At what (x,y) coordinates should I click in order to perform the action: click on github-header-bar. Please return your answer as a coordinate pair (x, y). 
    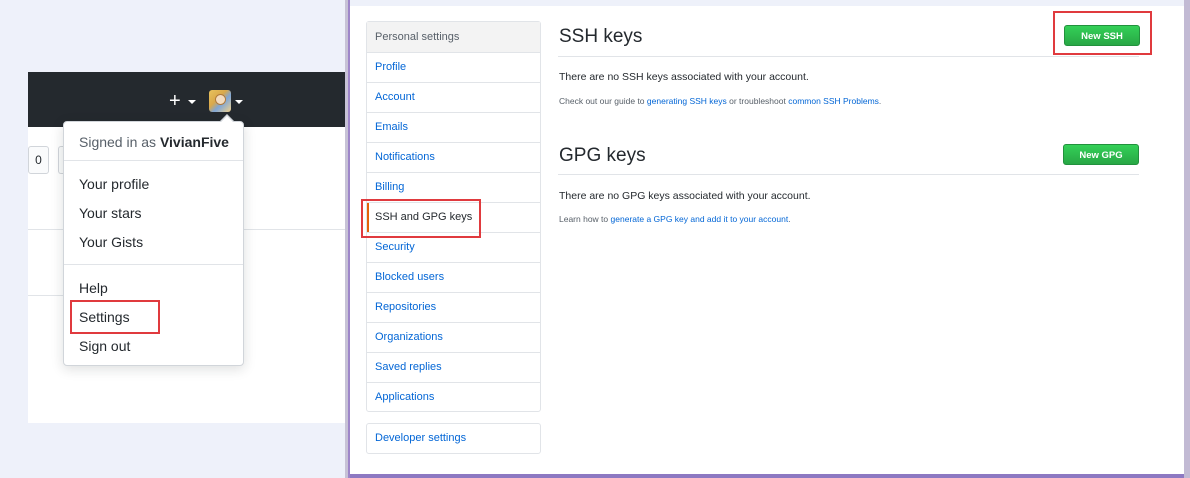
    Looking at the image, I should click on (186, 99).